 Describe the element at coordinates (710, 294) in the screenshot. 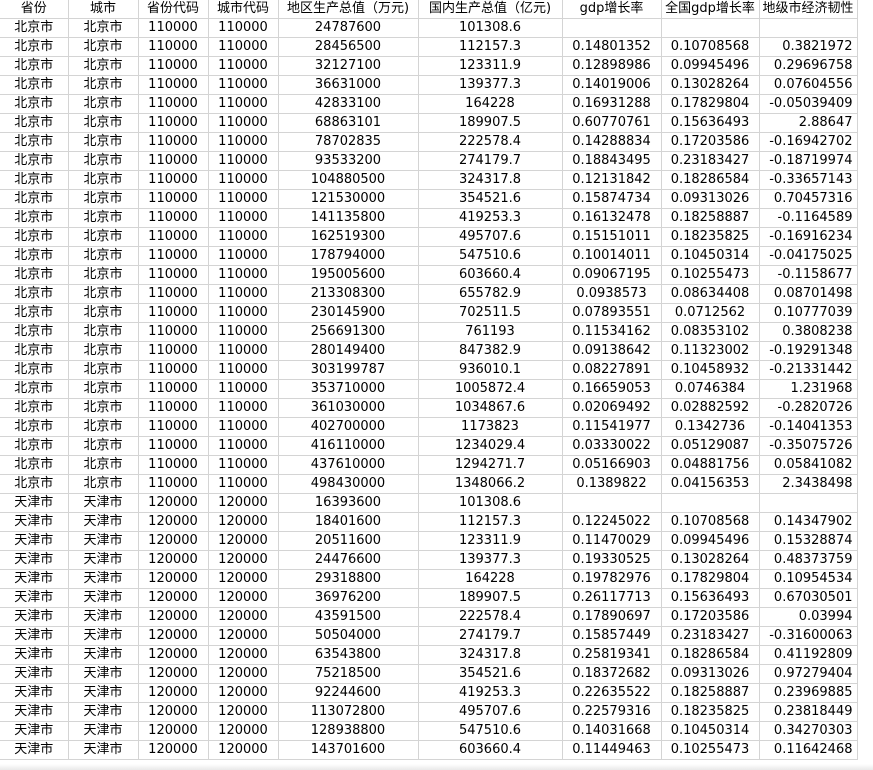

I see `table-cell: 0.08634408` at that location.